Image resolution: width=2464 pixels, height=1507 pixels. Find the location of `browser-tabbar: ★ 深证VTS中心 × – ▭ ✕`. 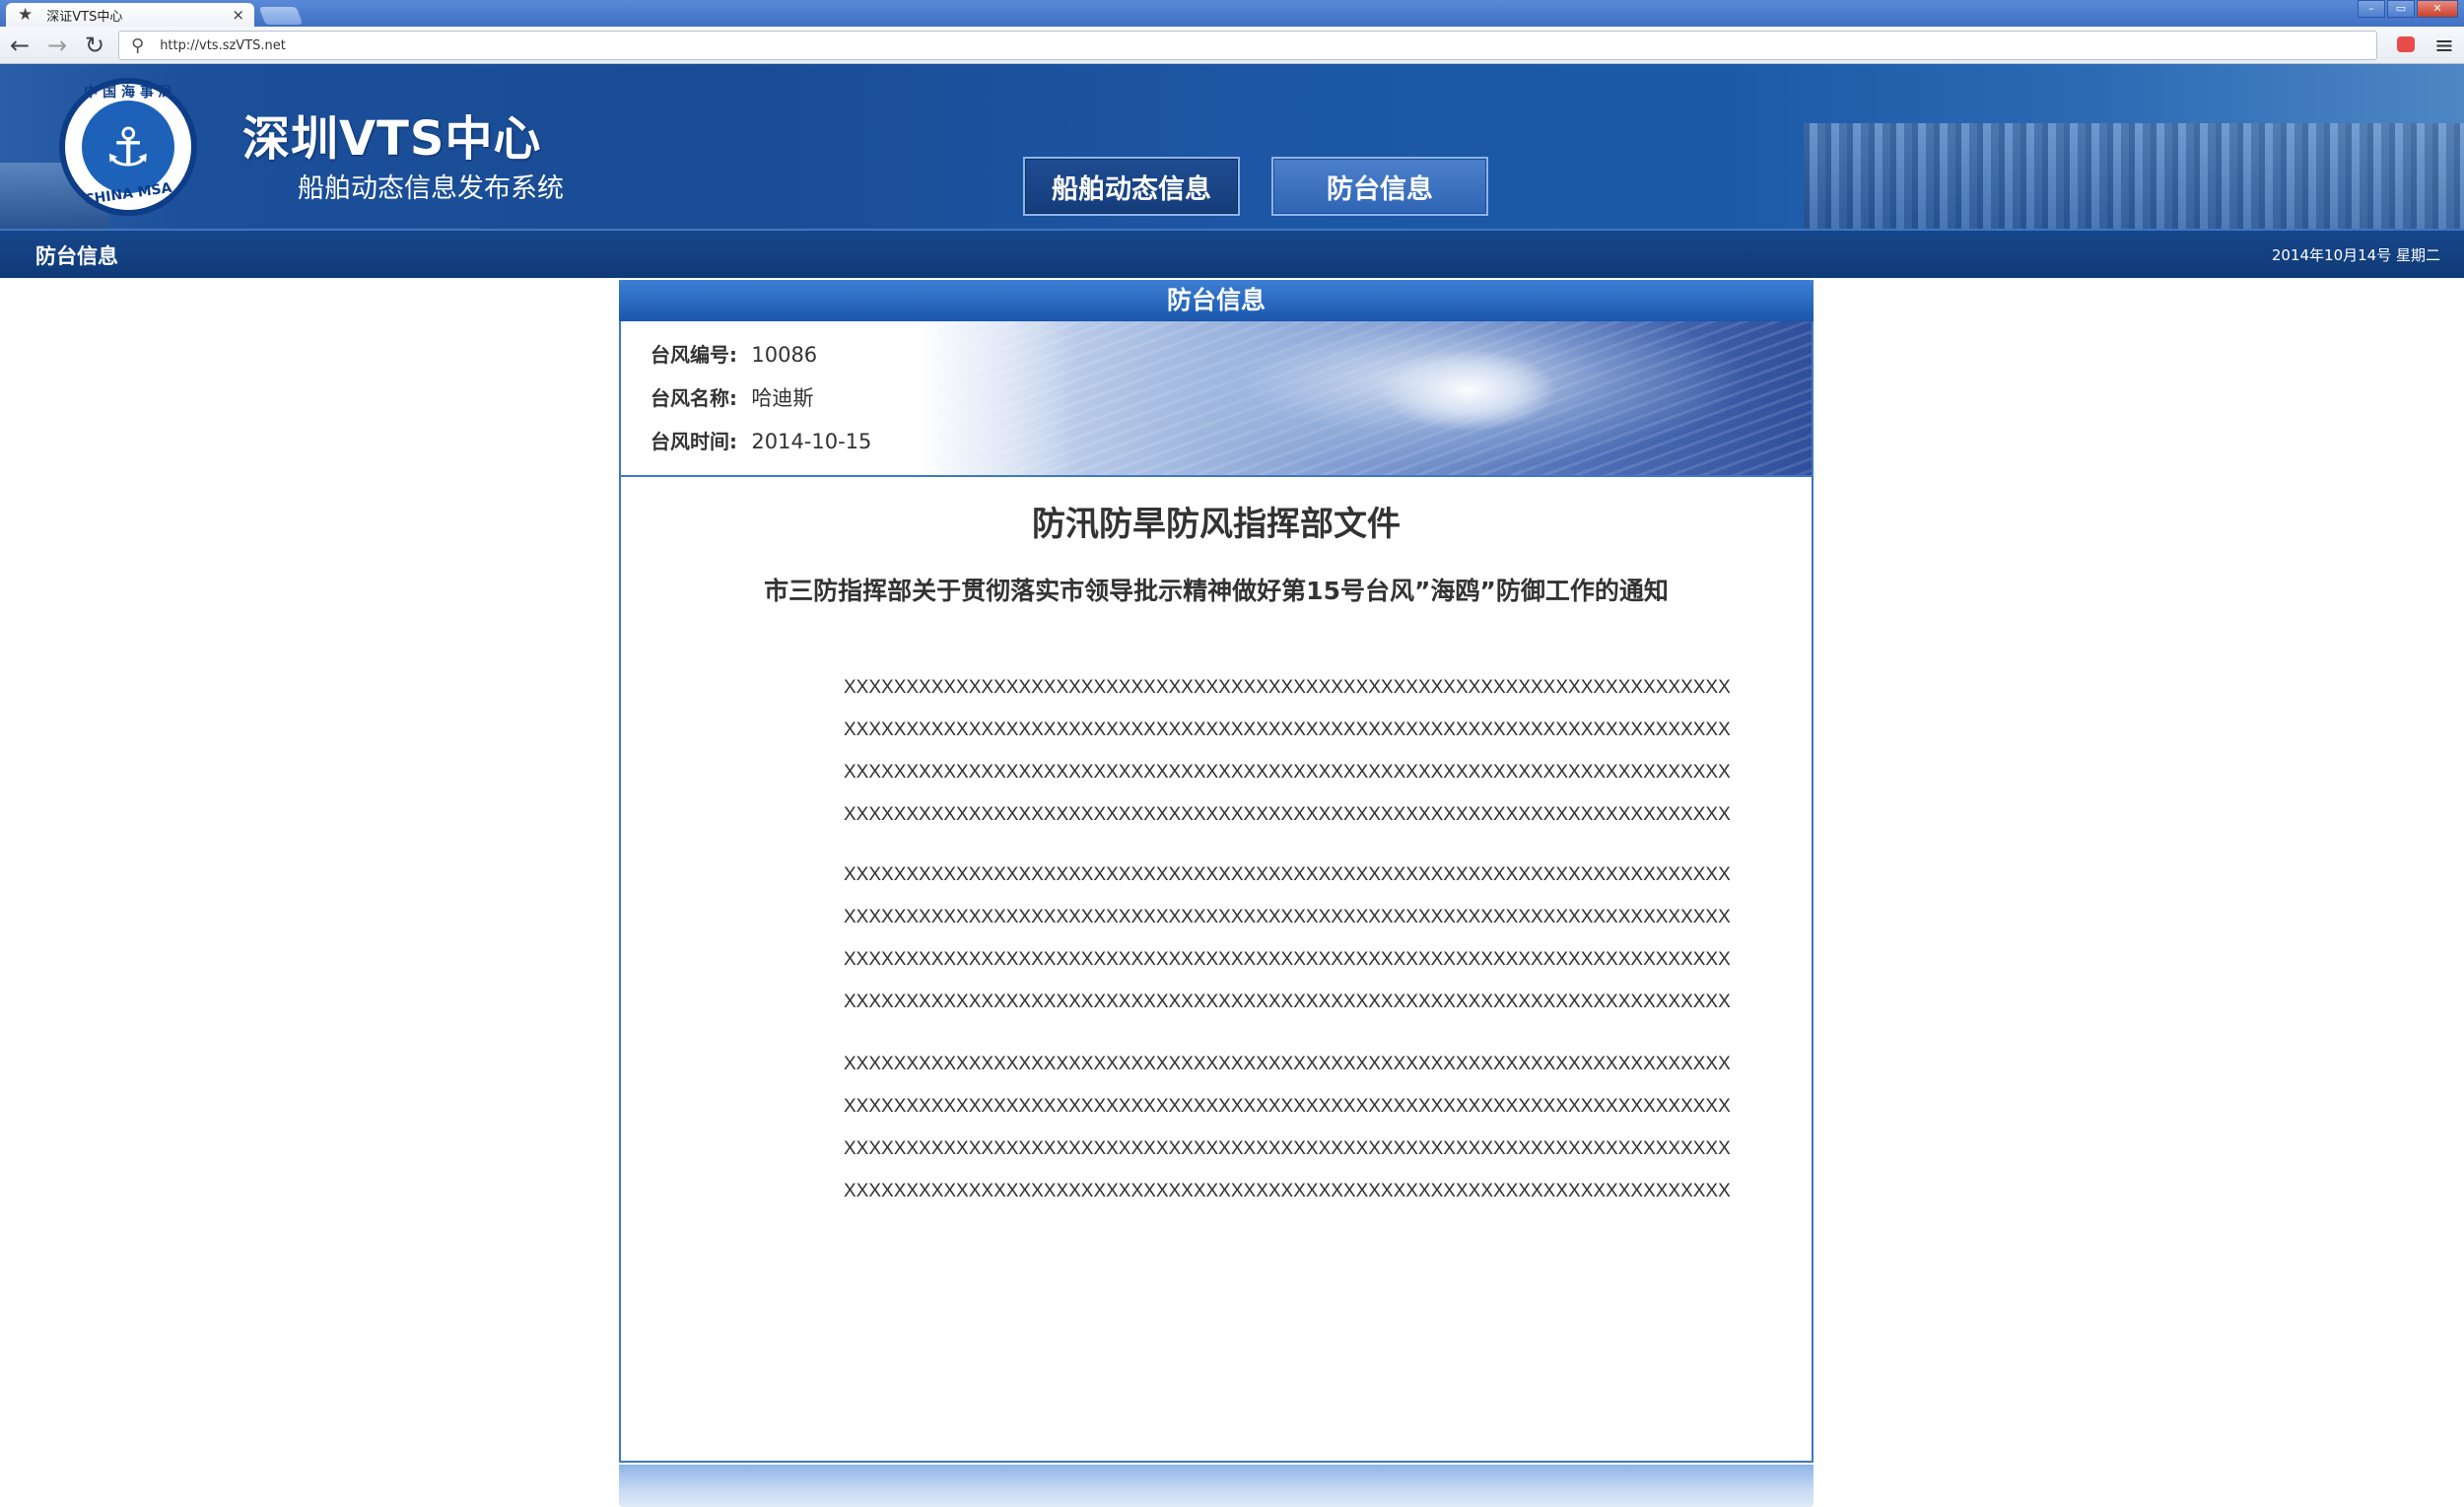

browser-tabbar: ★ 深证VTS中心 × – ▭ ✕ is located at coordinates (1232, 13).